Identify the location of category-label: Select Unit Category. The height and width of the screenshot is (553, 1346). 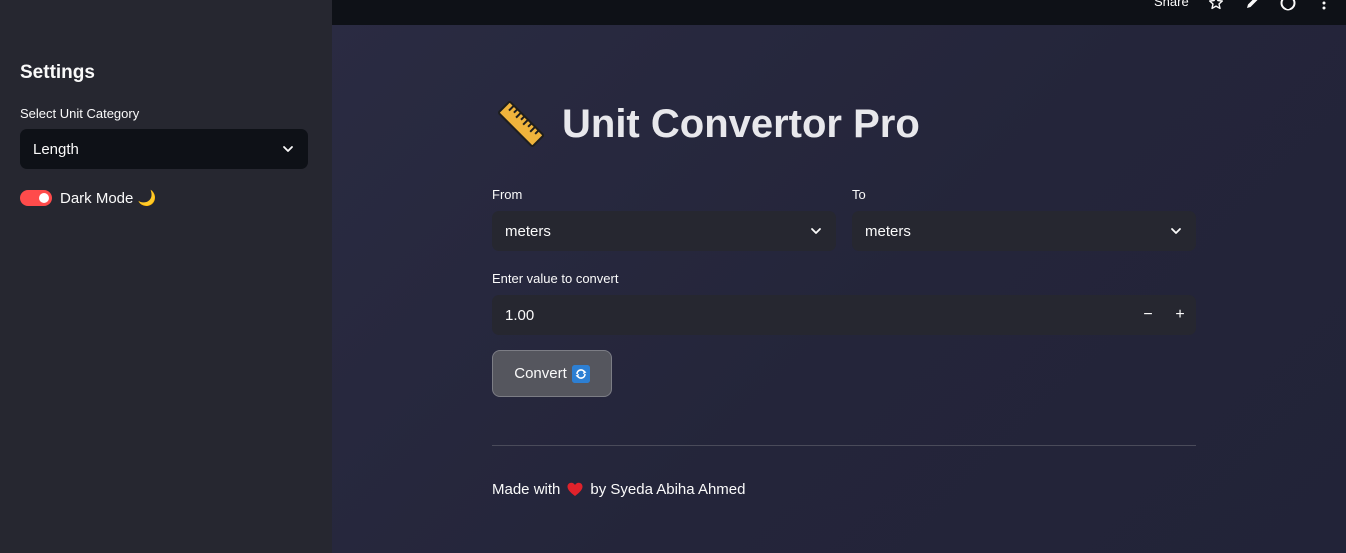
(80, 113).